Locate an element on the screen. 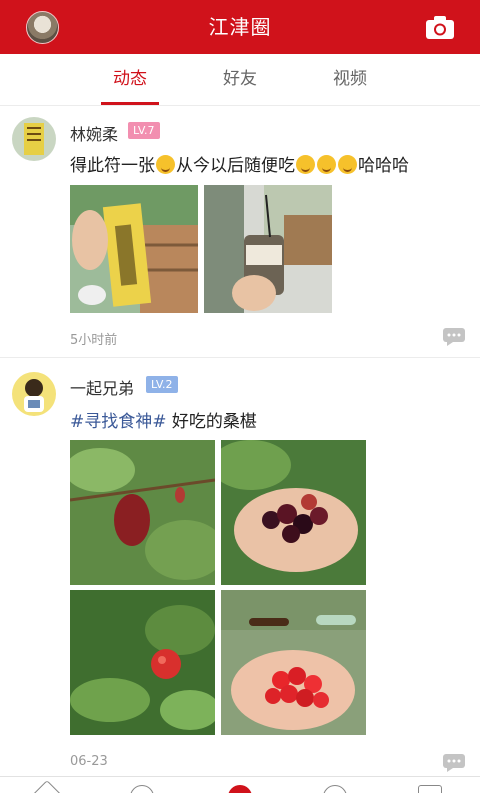 This screenshot has width=480, height=793. post-time: 5小时前 is located at coordinates (94, 340).